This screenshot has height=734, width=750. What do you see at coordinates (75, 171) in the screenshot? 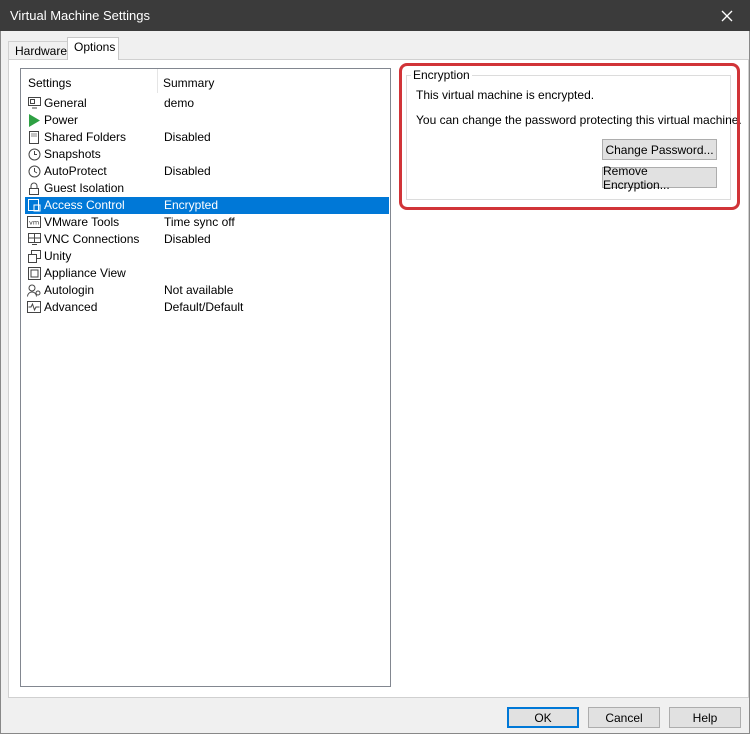
I see `settings-row-label: AutoProtect` at bounding box center [75, 171].